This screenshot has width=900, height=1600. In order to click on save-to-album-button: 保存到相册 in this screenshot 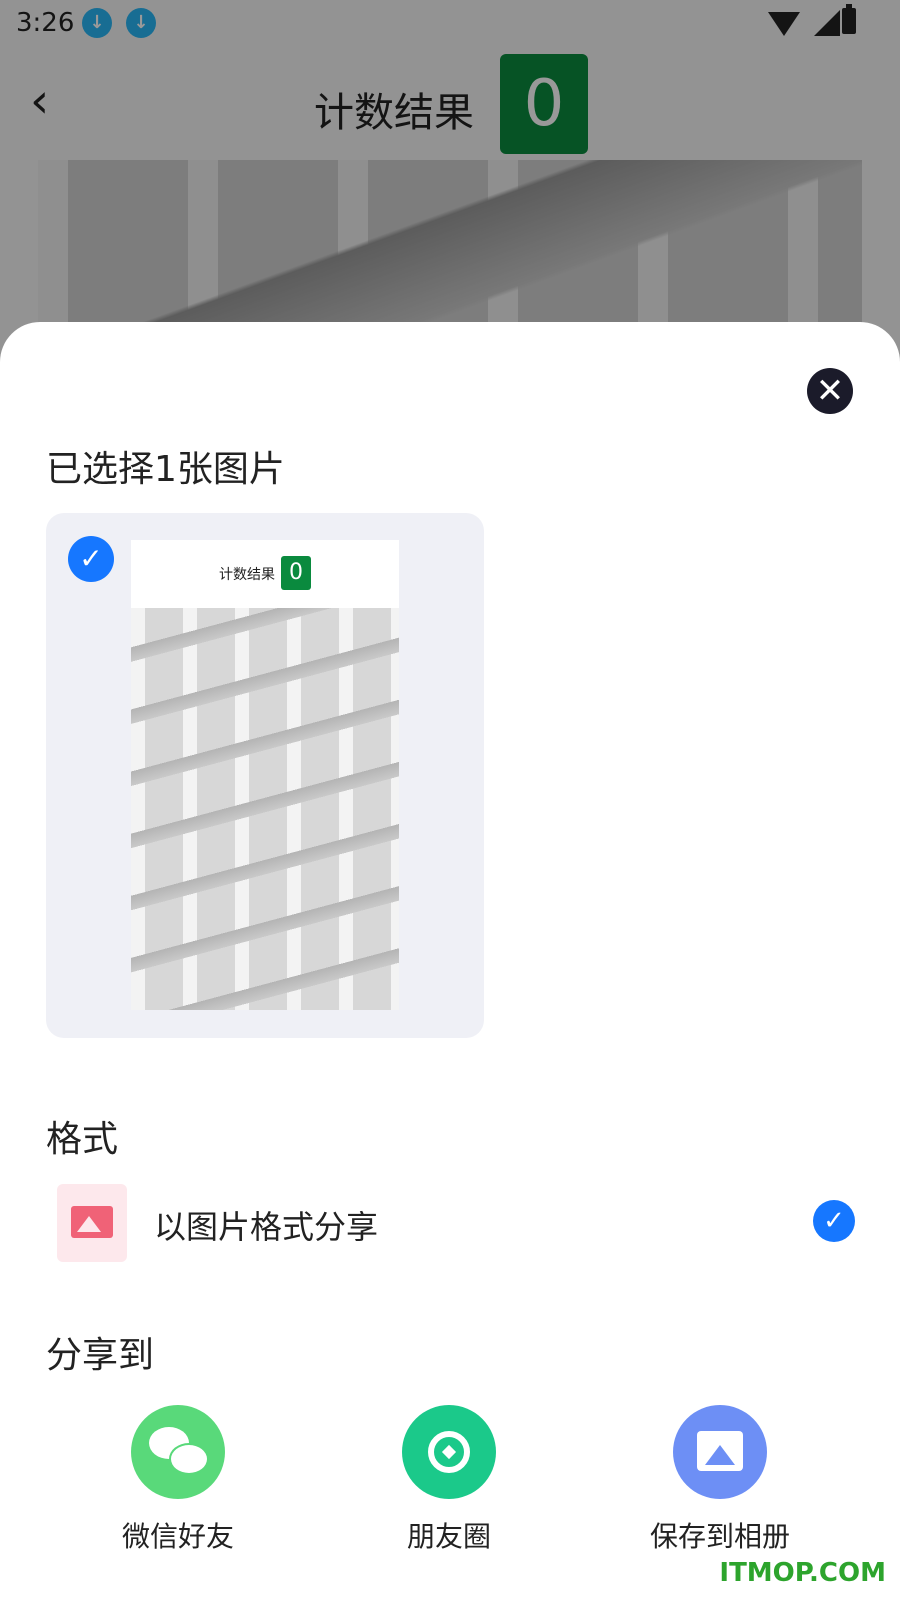, I will do `click(720, 1480)`.